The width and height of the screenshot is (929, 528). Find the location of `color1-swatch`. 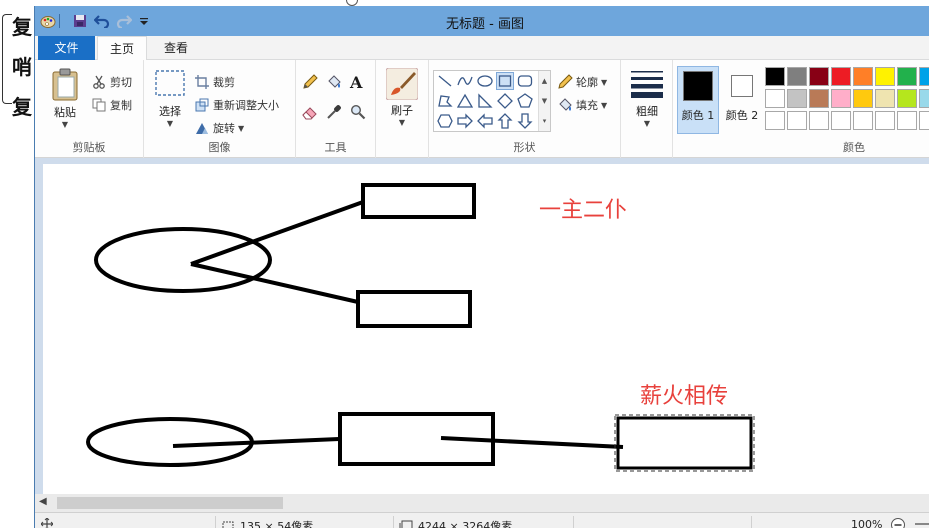

color1-swatch is located at coordinates (698, 86).